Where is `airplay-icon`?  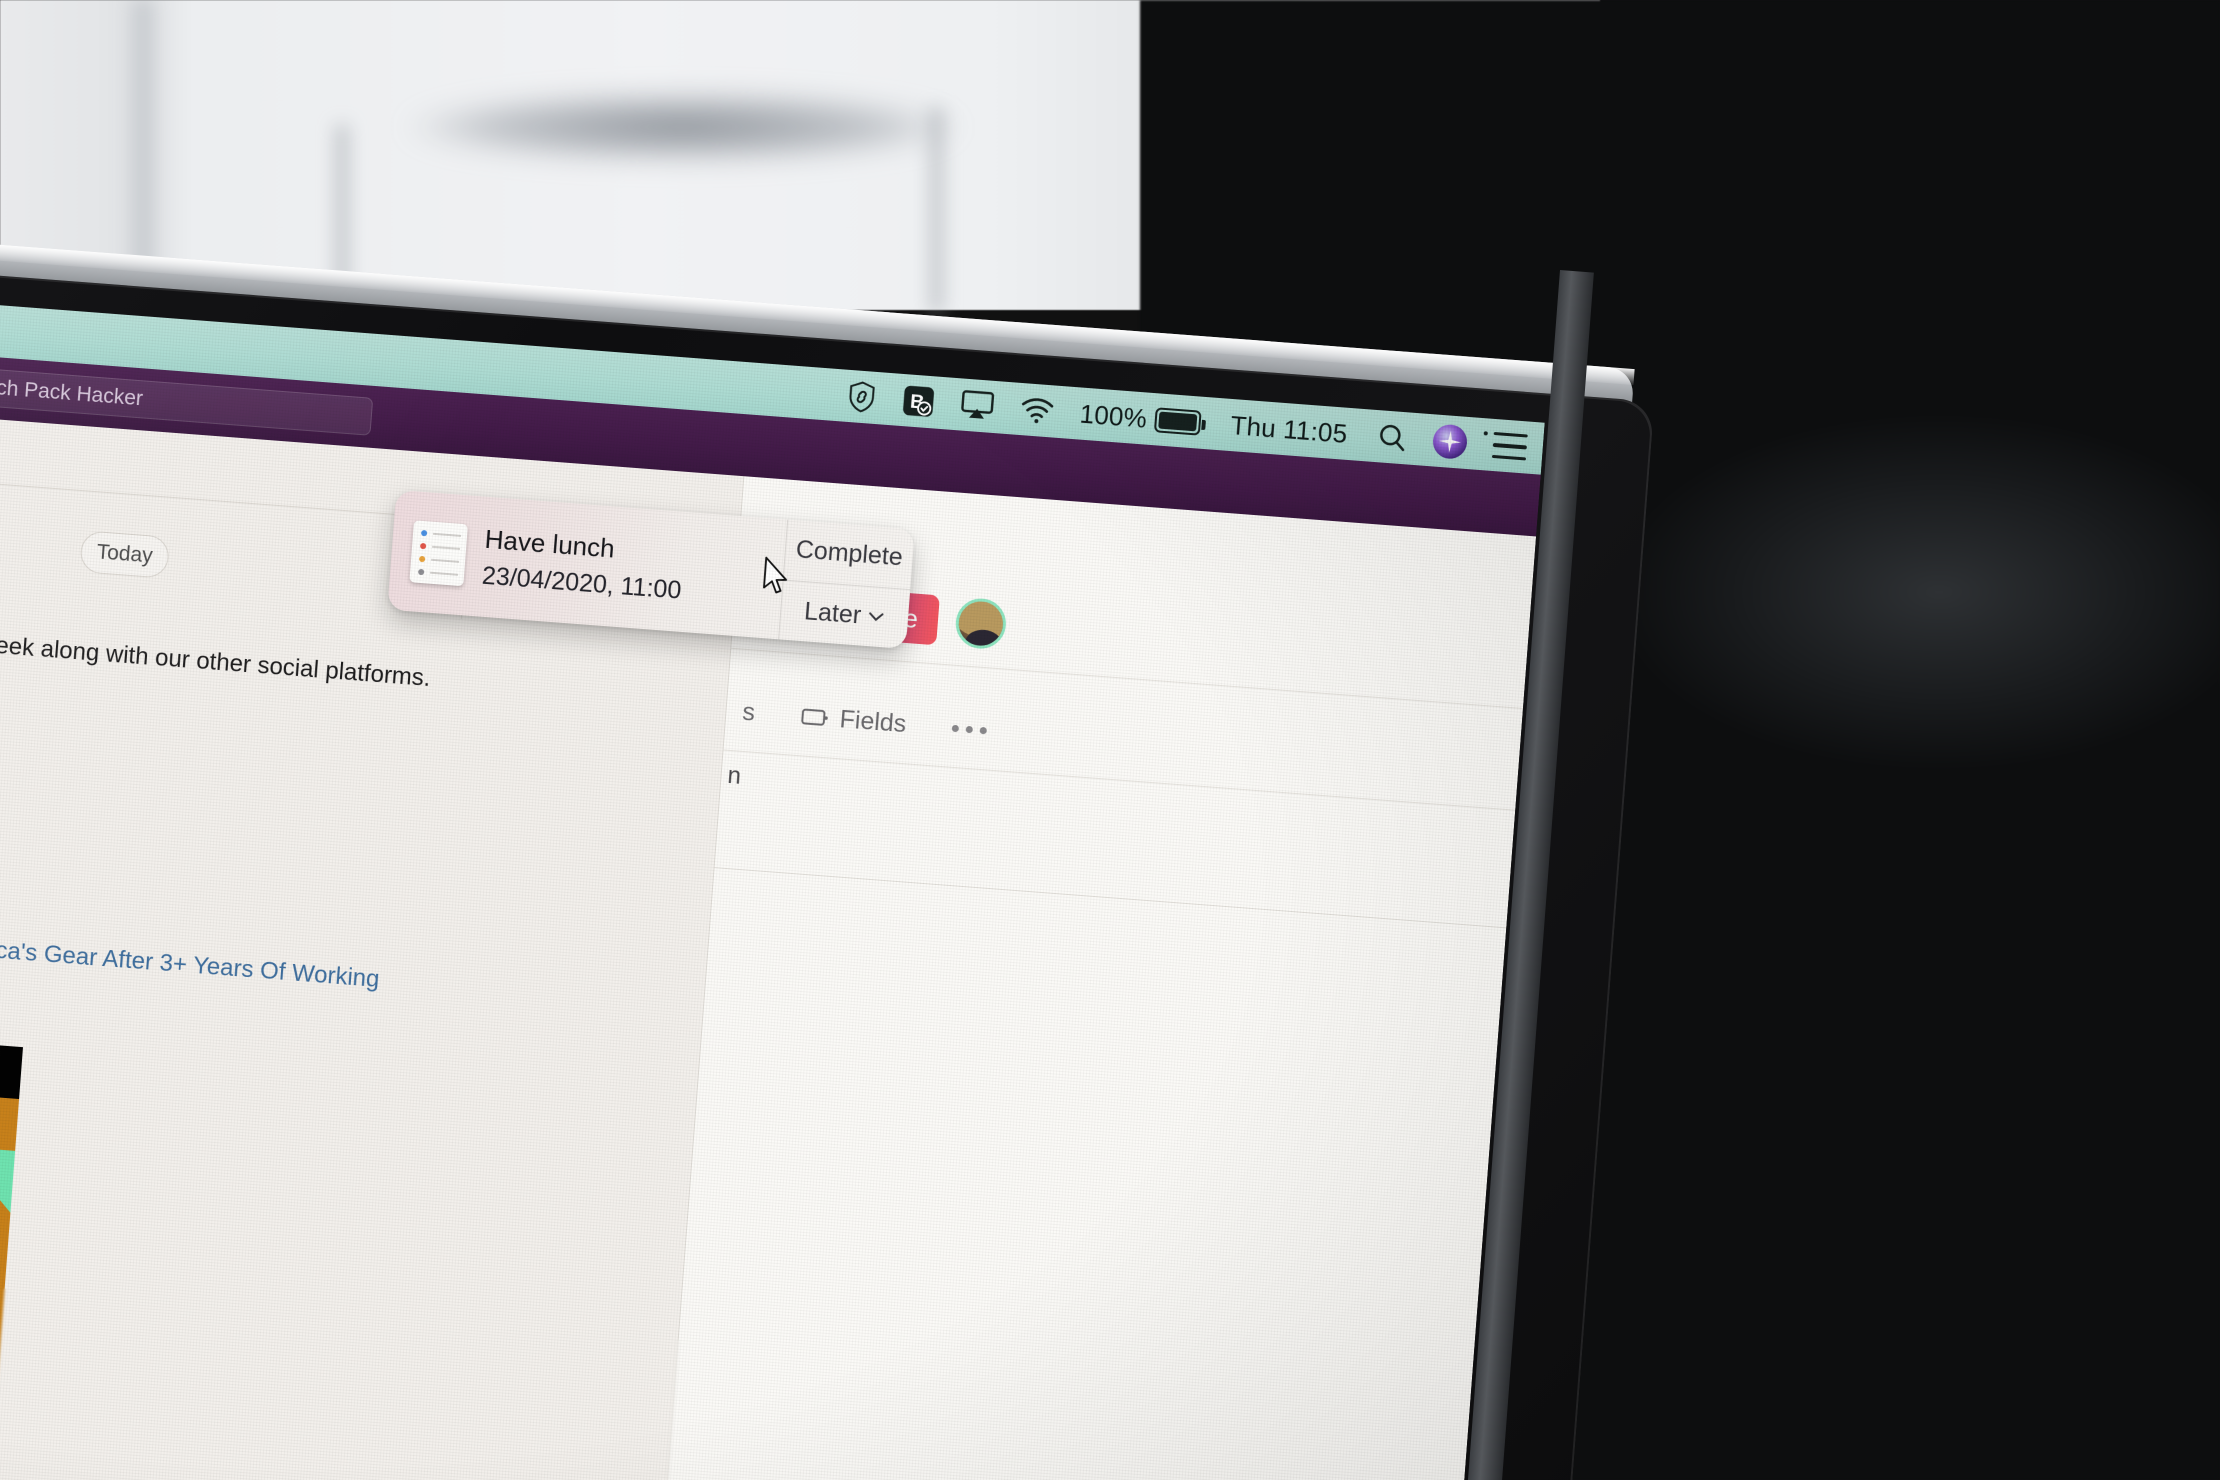
airplay-icon is located at coordinates (977, 405).